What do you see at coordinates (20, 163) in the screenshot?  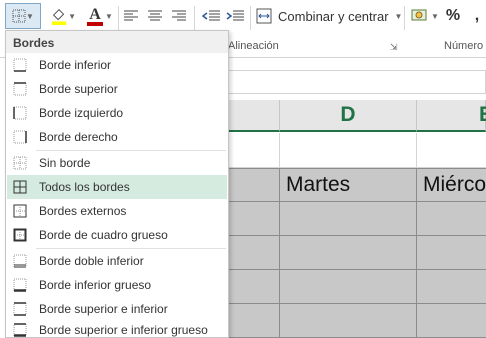 I see `no-border-icon` at bounding box center [20, 163].